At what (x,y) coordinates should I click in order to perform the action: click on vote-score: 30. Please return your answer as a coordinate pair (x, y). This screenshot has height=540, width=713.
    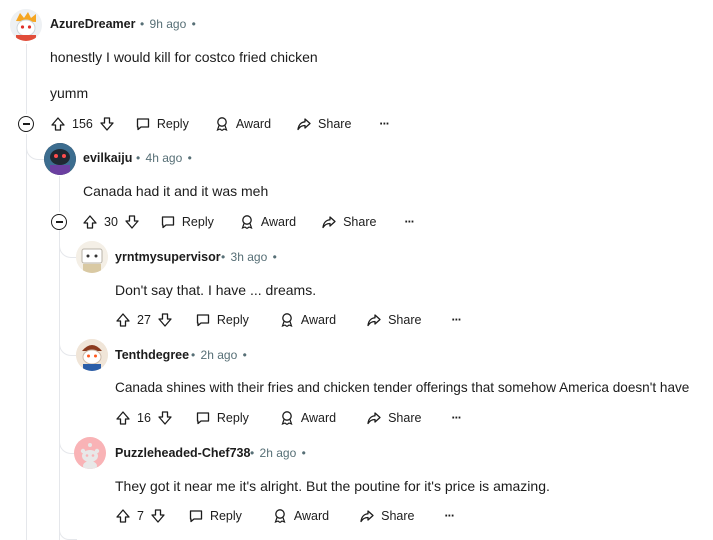
    Looking at the image, I should click on (111, 222).